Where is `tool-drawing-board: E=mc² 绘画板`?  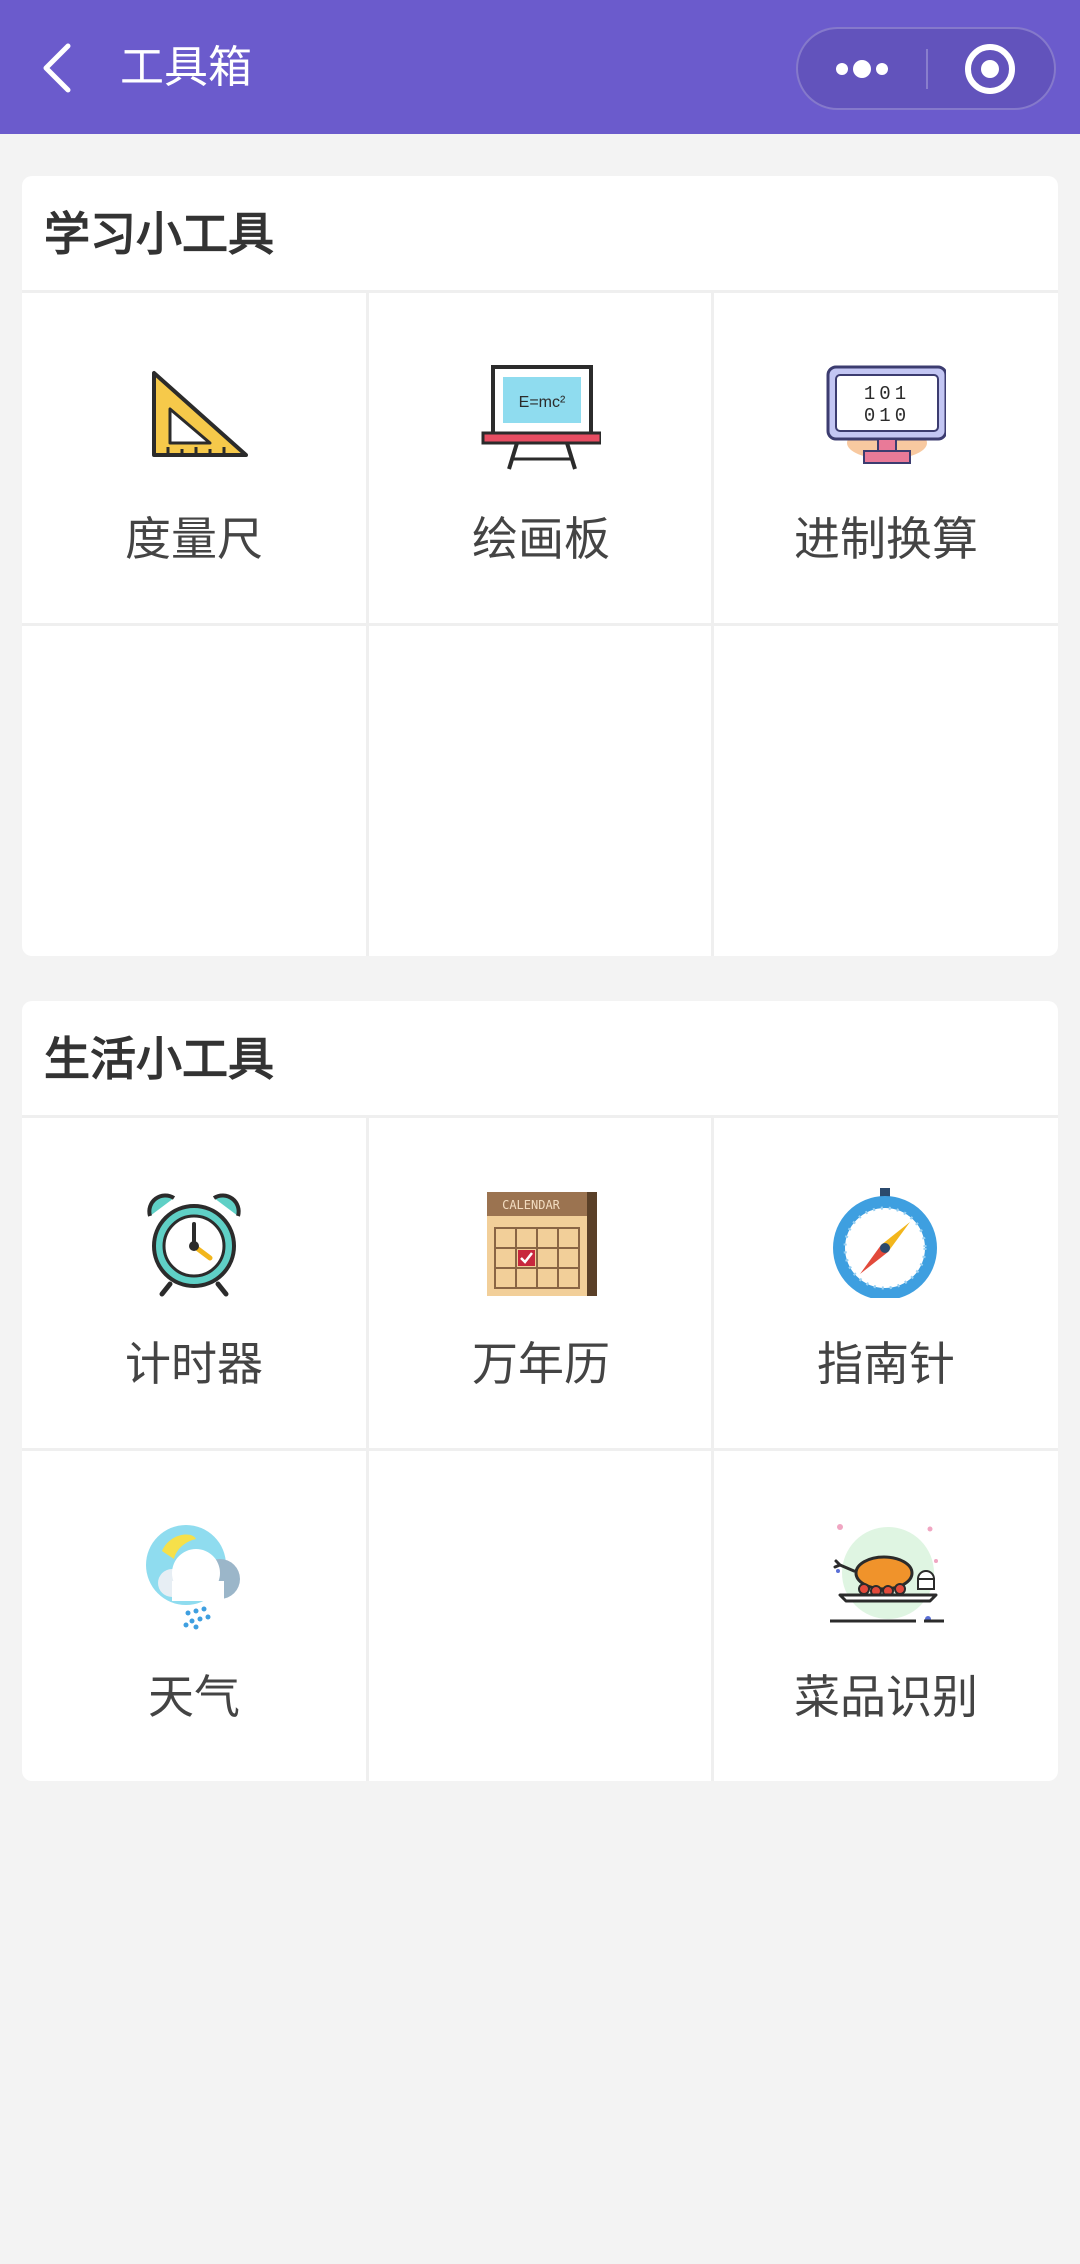
tool-drawing-board: E=mc² 绘画板 is located at coordinates (541, 458).